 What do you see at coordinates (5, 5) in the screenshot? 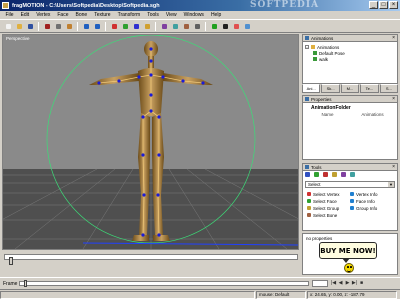
I see `app-icon` at bounding box center [5, 5].